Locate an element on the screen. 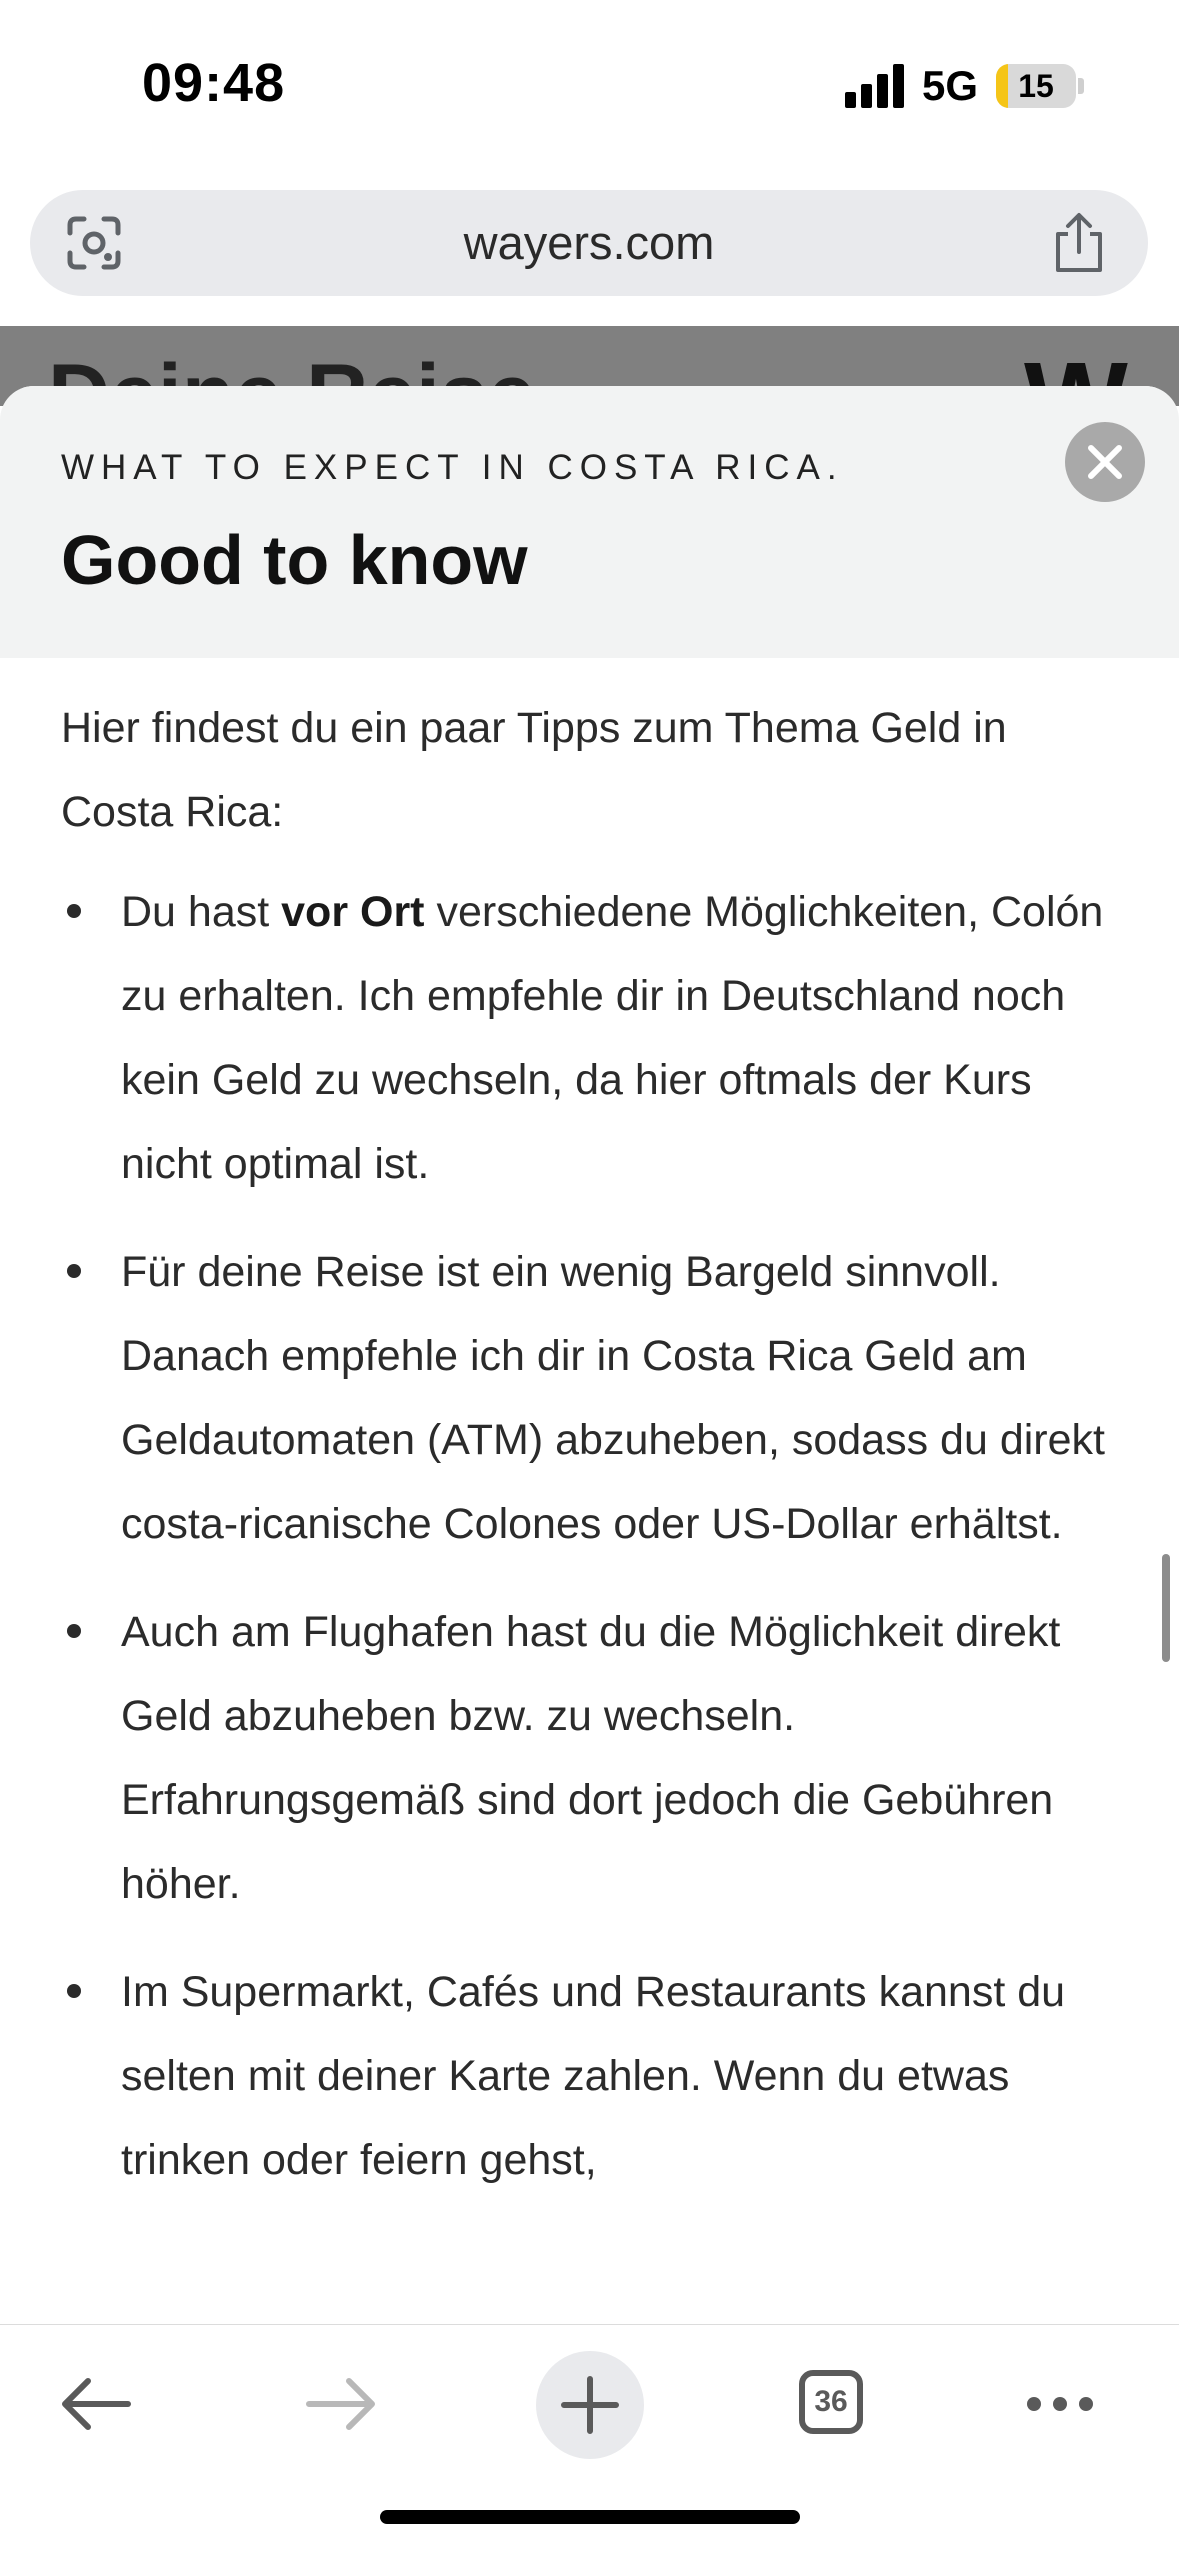 This screenshot has width=1179, height=2557. share-icon is located at coordinates (1079, 243).